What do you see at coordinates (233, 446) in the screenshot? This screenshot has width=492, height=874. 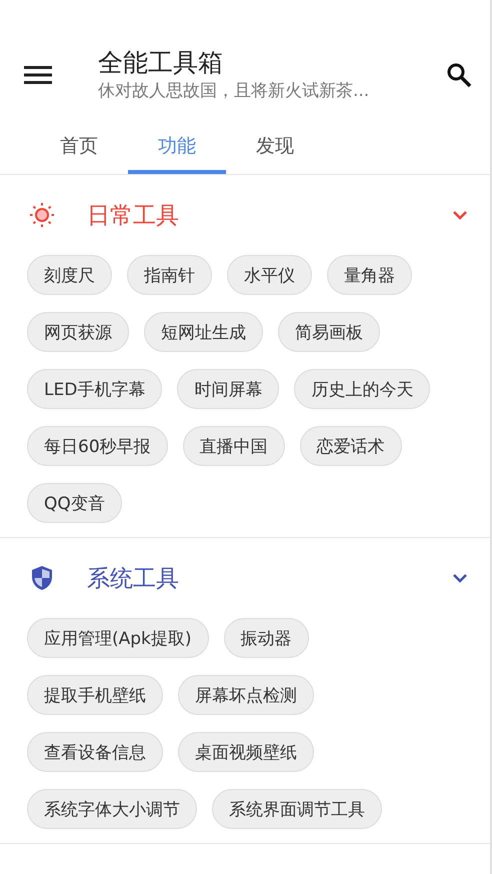 I see `tool-chip: 直播中国` at bounding box center [233, 446].